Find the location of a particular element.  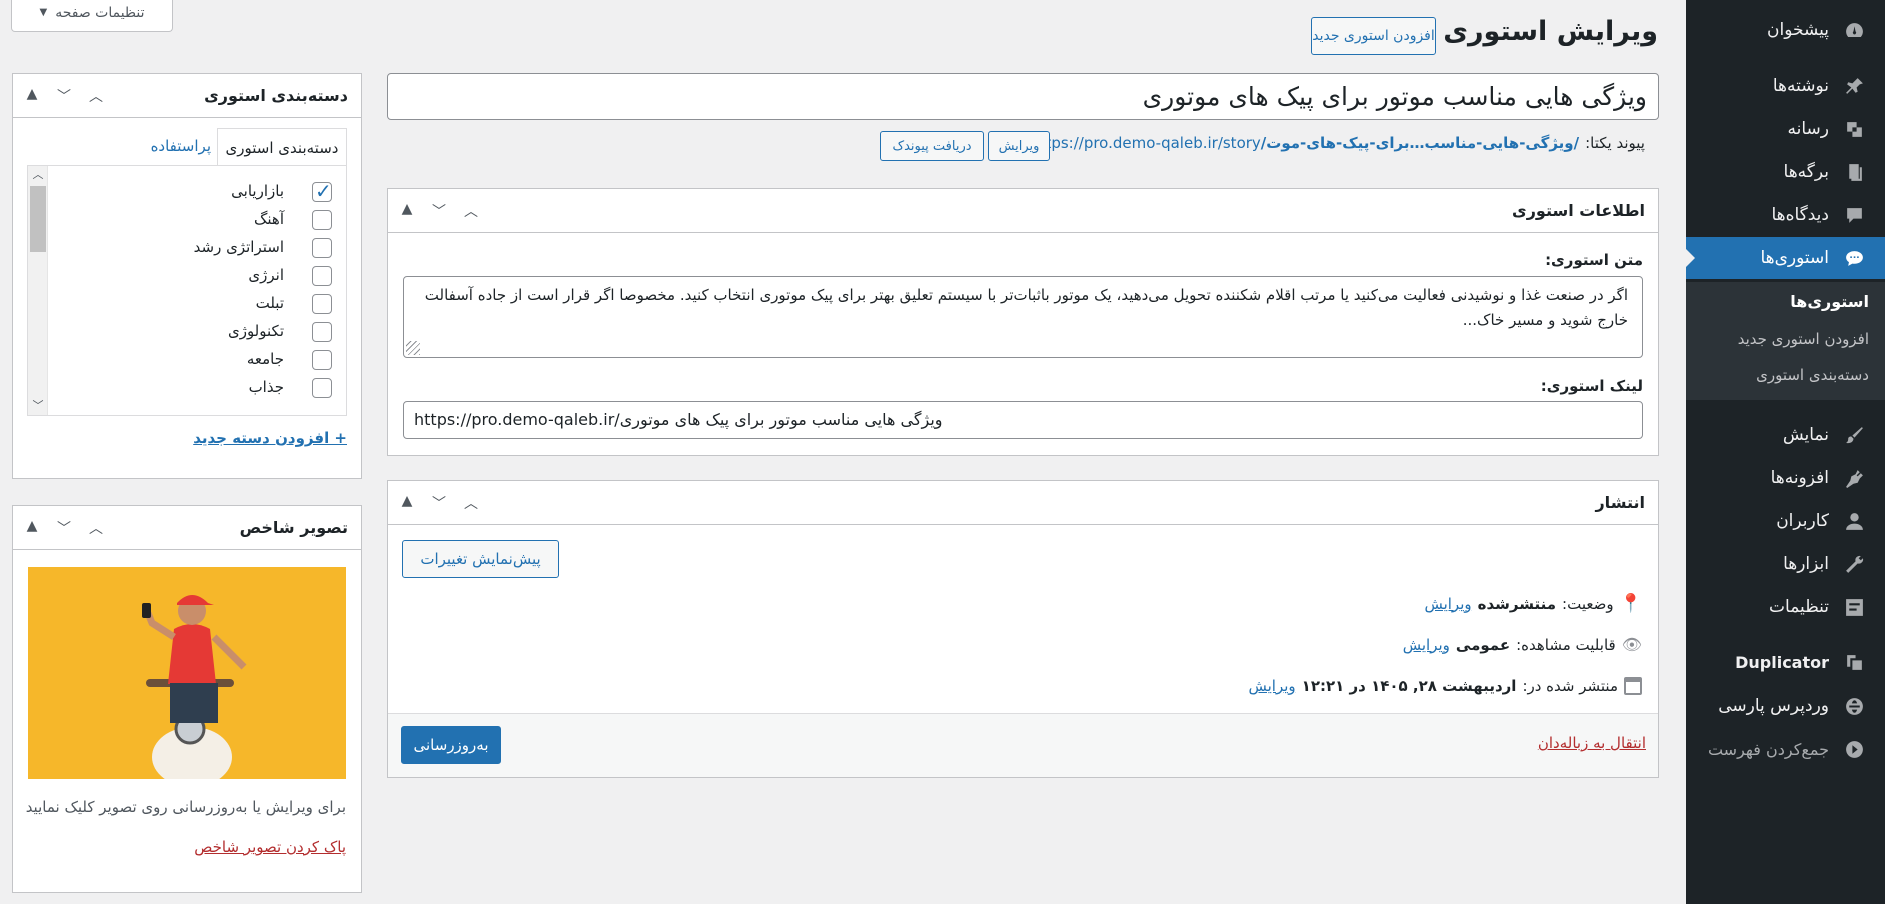

dashboard-icon is located at coordinates (1854, 30).